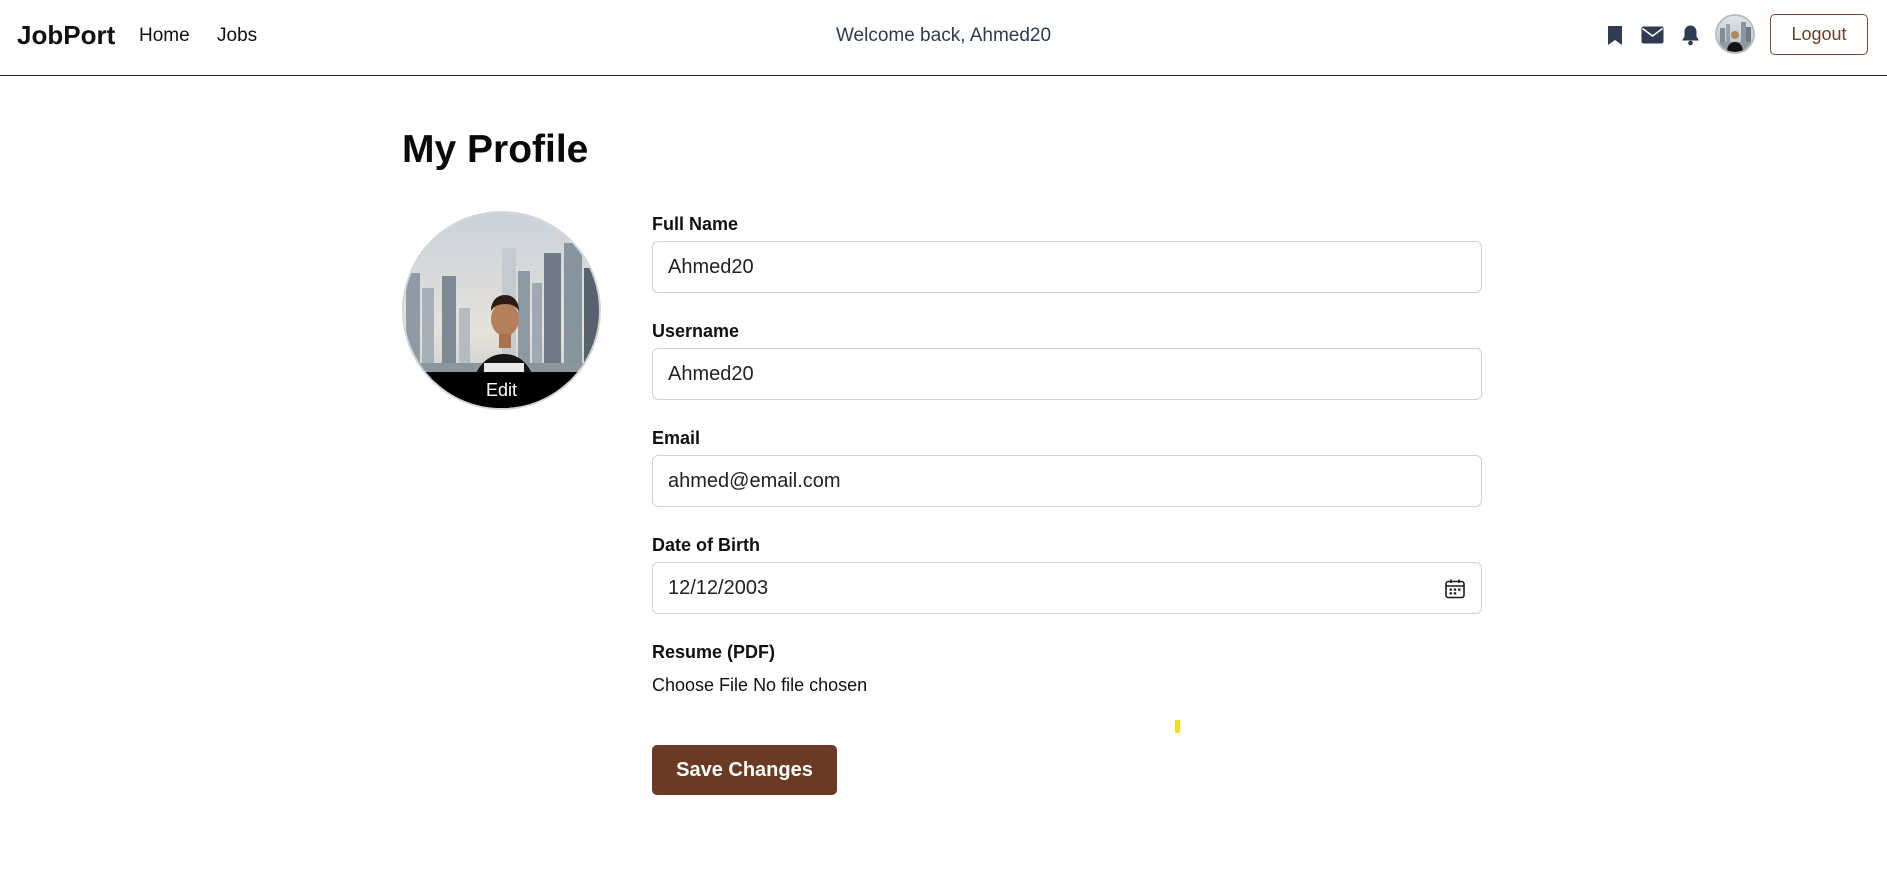  I want to click on full-name-label: Full Name, so click(695, 224).